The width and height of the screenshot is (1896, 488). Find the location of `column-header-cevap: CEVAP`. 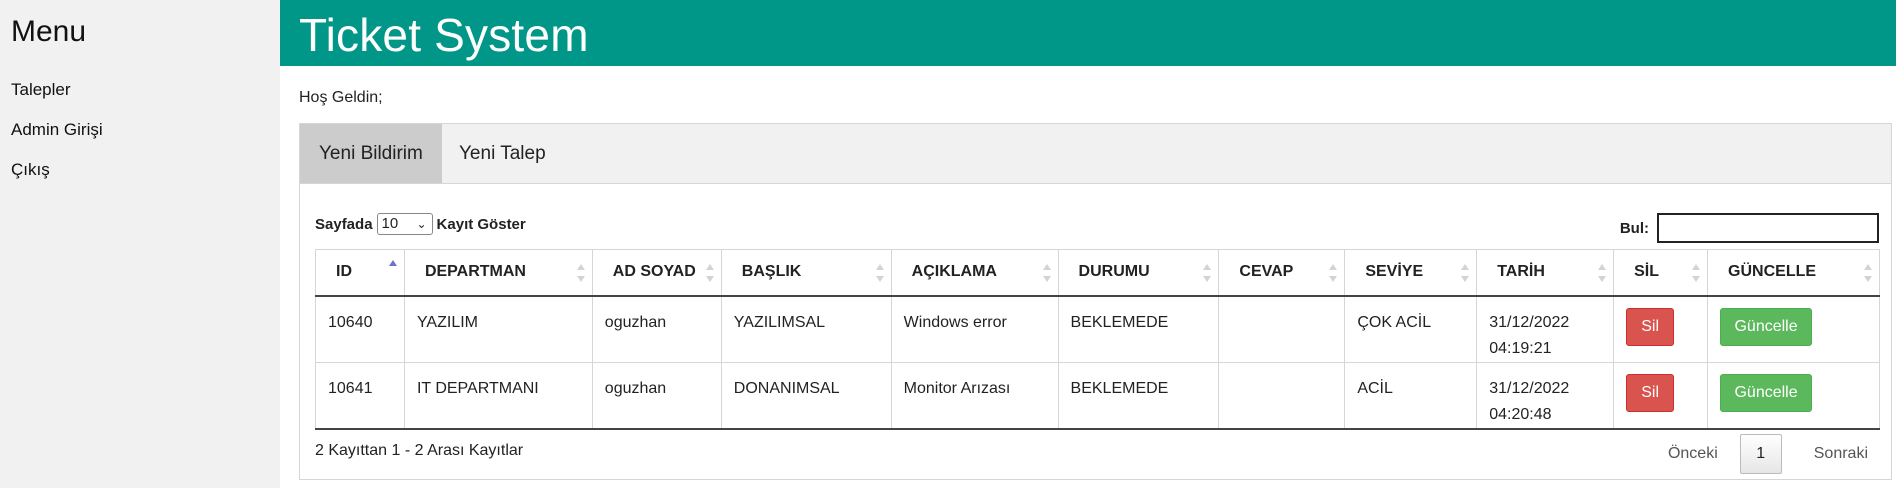

column-header-cevap: CEVAP is located at coordinates (1282, 273).